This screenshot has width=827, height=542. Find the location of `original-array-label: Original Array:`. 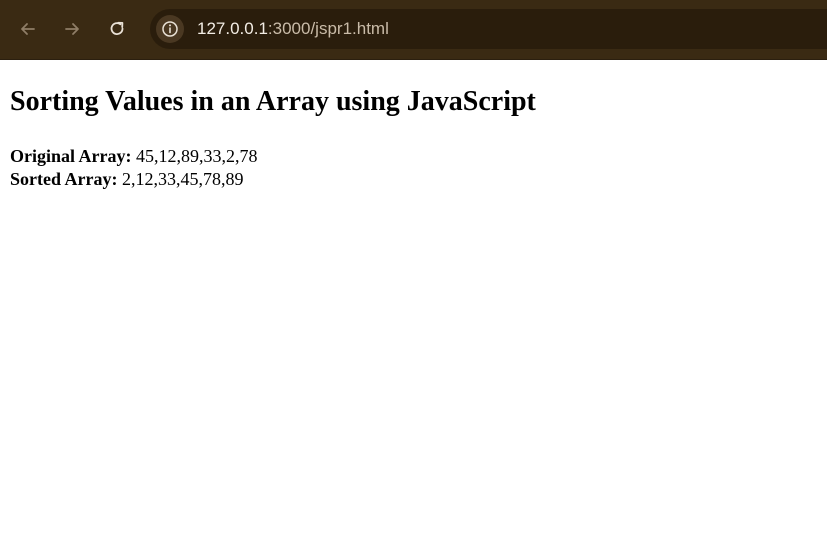

original-array-label: Original Array: is located at coordinates (71, 156).